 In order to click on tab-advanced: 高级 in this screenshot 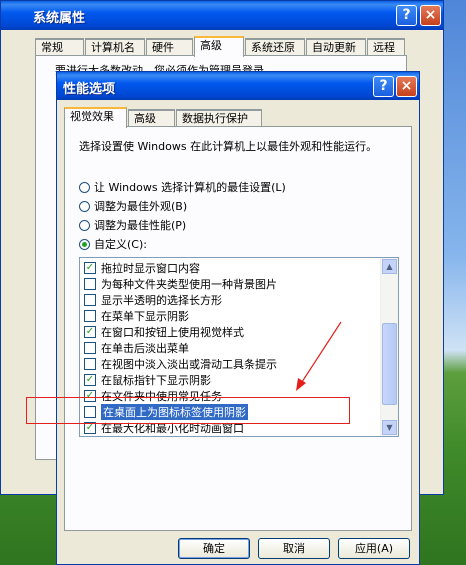, I will do `click(219, 46)`.